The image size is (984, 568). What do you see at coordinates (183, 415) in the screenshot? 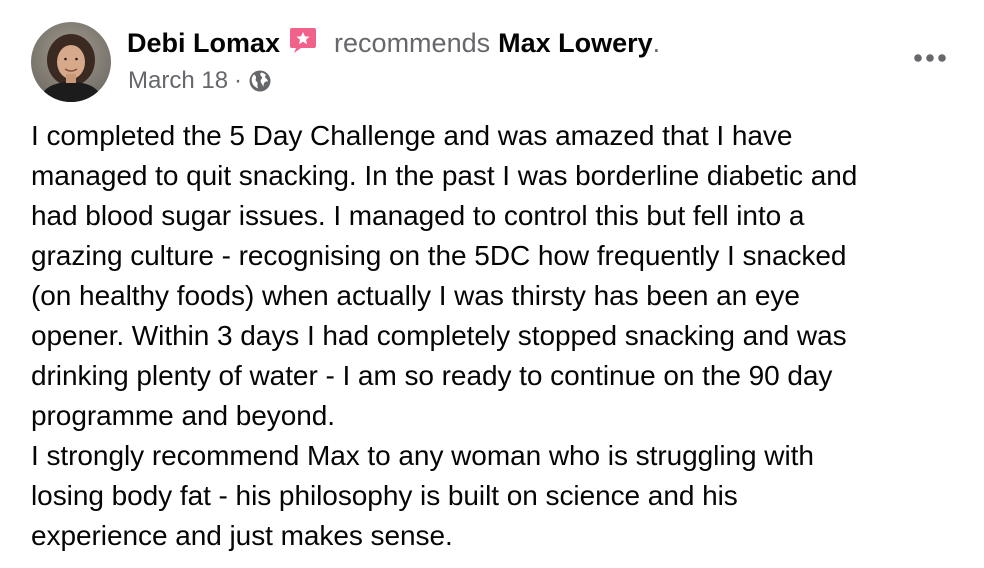
I see `post-body-line: programme and beyond.` at bounding box center [183, 415].